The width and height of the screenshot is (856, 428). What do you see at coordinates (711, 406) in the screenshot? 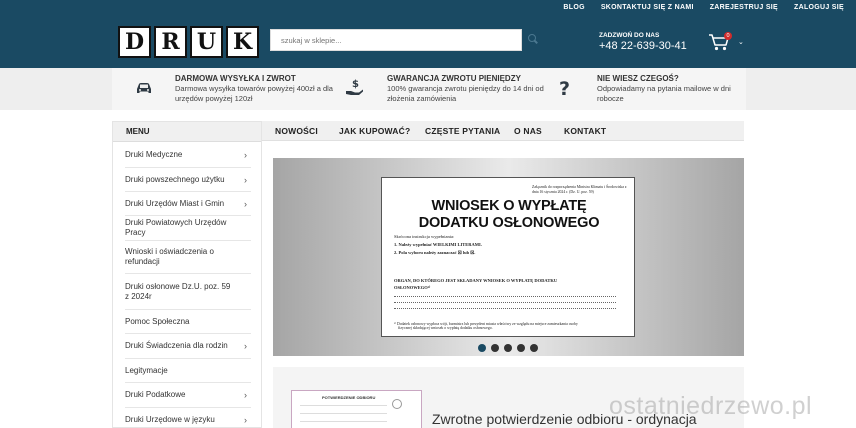
I see `watermark-text: ostatniedrzewo.pl` at bounding box center [711, 406].